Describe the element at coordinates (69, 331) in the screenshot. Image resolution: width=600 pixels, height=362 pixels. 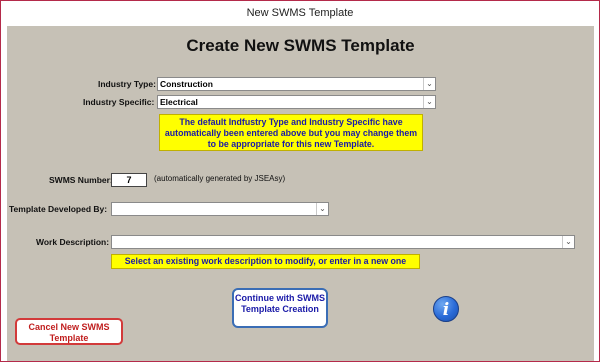
I see `cancel-button: Cancel New SWMS Template` at that location.